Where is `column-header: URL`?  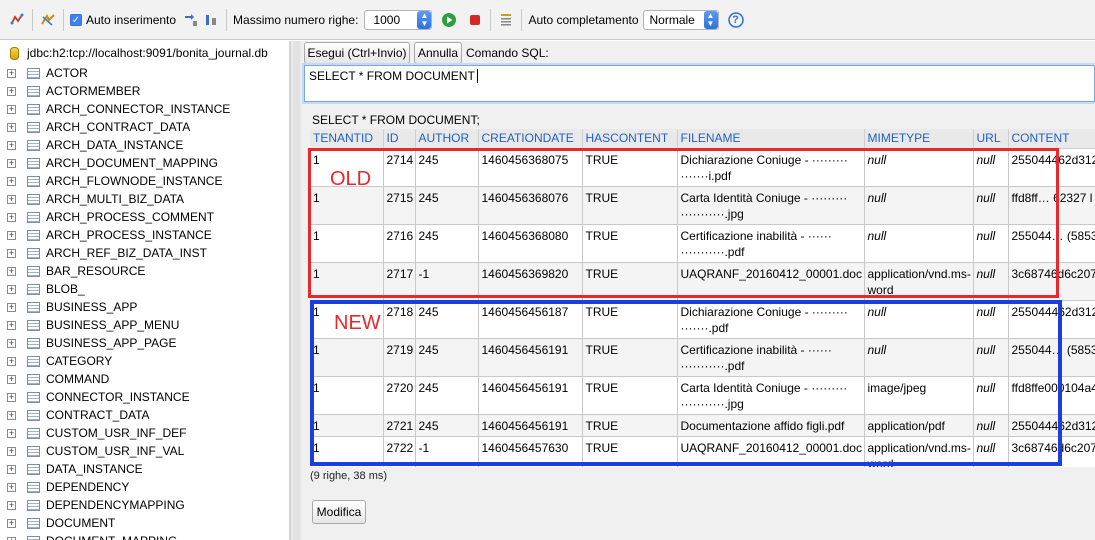
column-header: URL is located at coordinates (991, 139).